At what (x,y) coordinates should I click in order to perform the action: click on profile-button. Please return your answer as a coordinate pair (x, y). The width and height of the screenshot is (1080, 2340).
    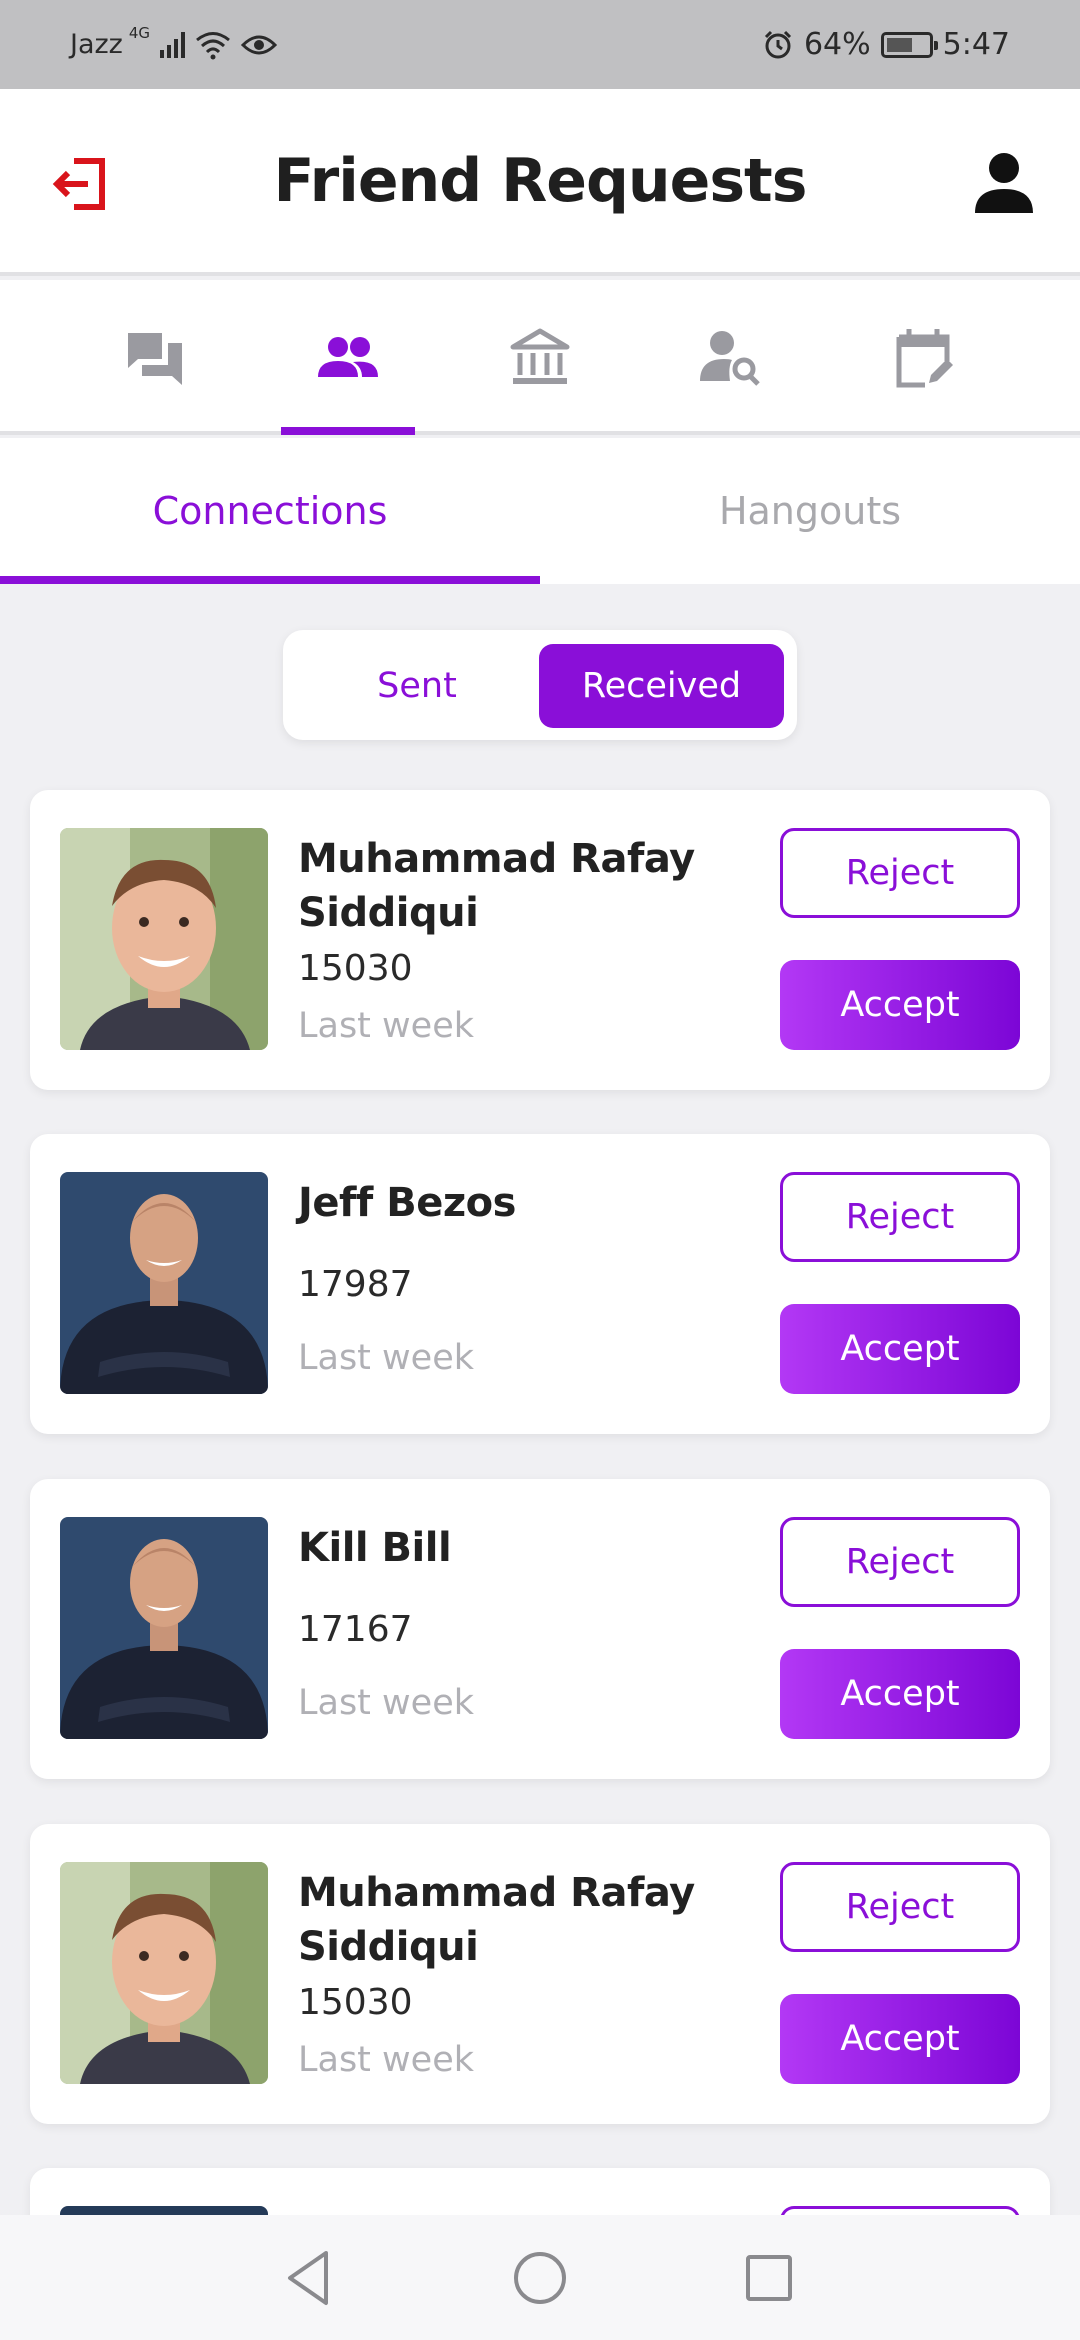
    Looking at the image, I should click on (1004, 183).